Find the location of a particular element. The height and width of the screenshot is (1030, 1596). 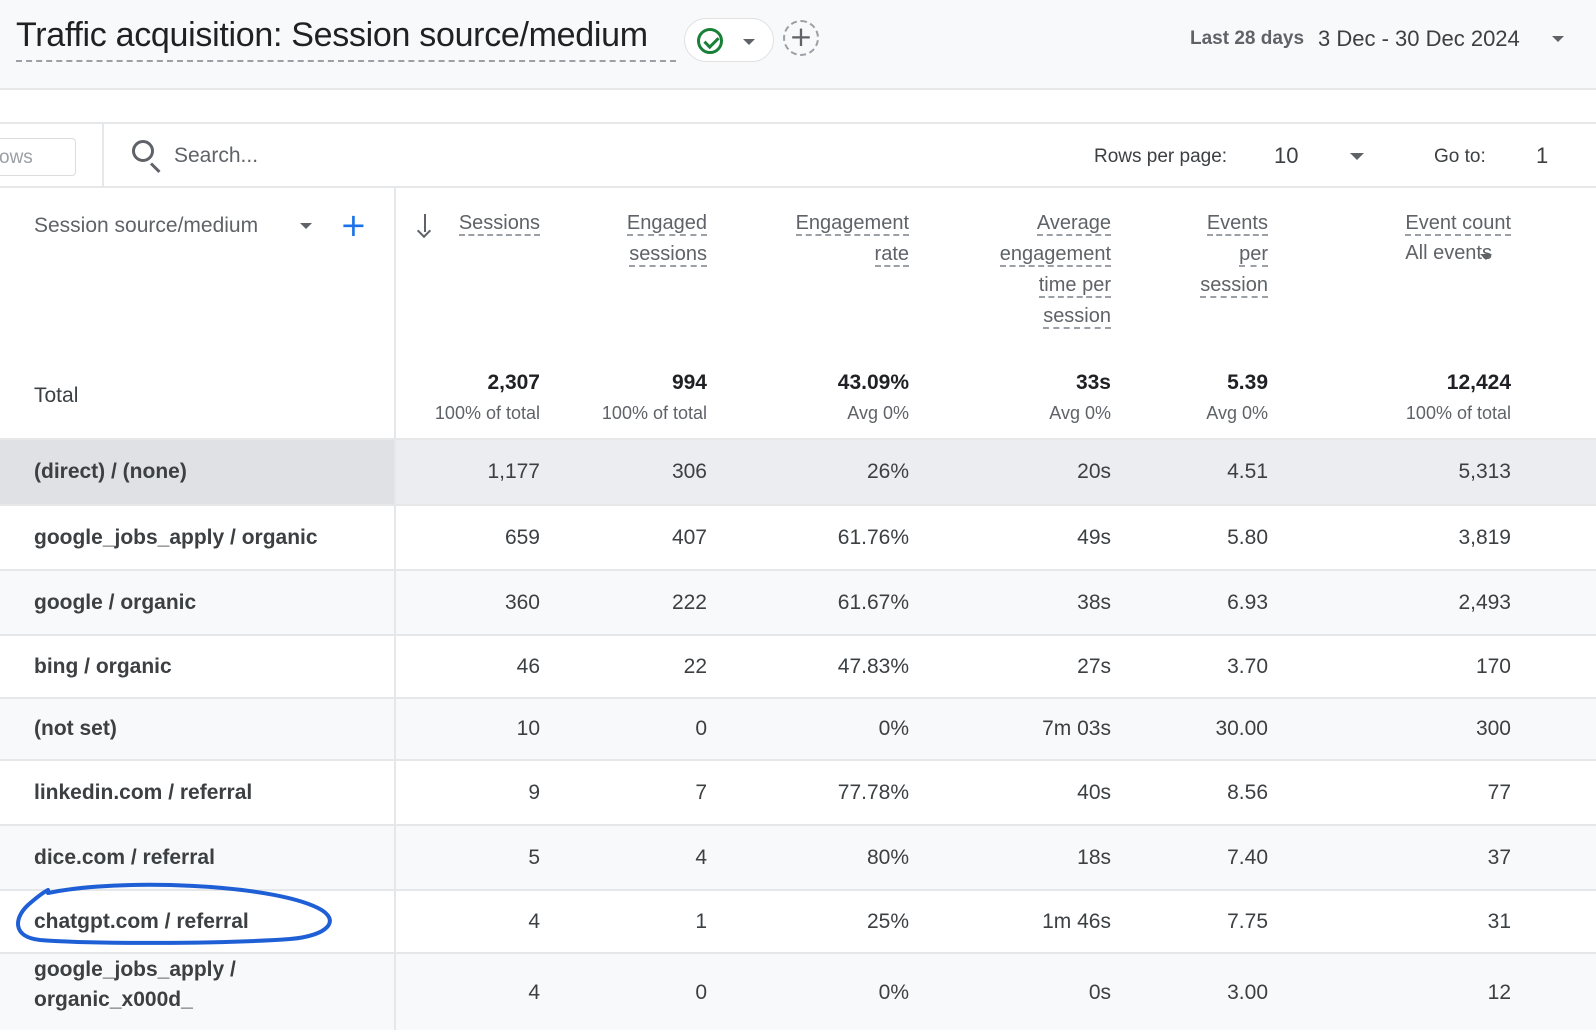

metric-cell: 5,313 is located at coordinates (1484, 471).